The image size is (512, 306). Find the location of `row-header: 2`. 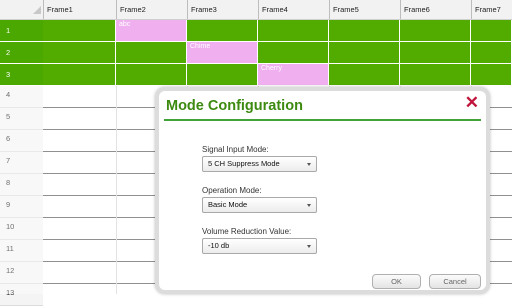

row-header: 2 is located at coordinates (21, 52).